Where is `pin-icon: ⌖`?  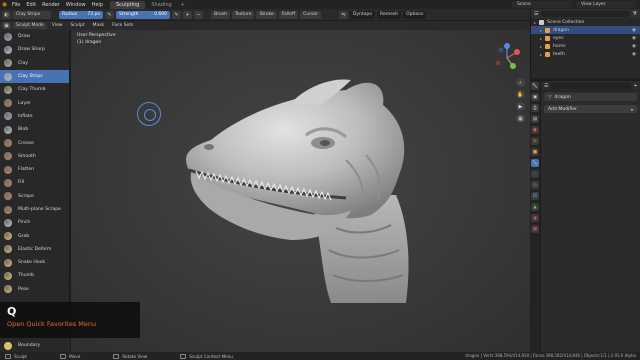
pin-icon: ⌖ is located at coordinates (635, 86).